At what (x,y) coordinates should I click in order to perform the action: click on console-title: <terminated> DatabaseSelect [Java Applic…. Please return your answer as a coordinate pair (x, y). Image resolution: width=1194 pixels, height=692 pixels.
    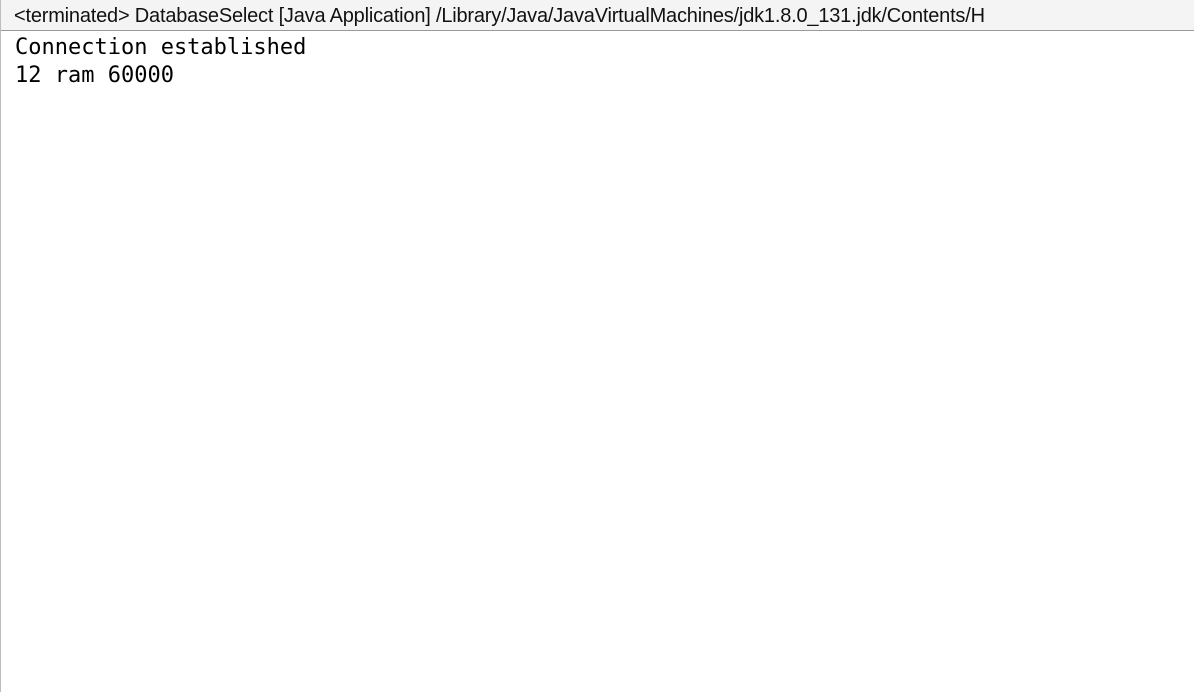
    Looking at the image, I should click on (499, 16).